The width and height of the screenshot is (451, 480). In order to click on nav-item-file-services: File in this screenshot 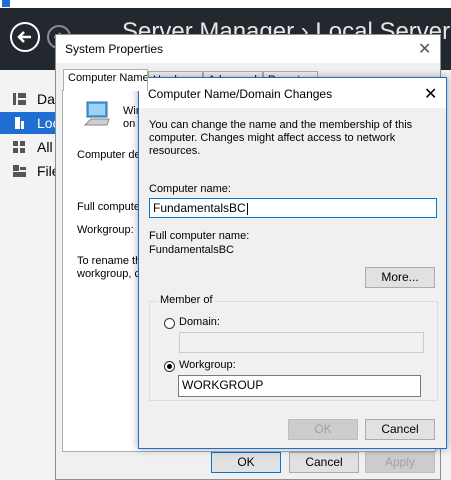, I will do `click(30, 171)`.